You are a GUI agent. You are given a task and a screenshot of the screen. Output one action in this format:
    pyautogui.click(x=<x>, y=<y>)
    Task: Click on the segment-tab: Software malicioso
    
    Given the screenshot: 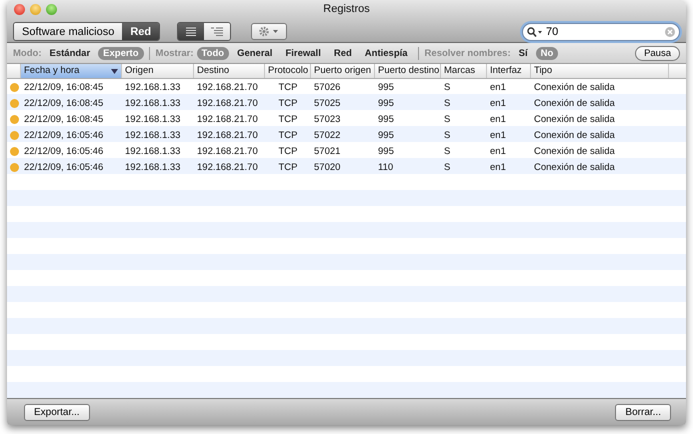 What is the action you would take?
    pyautogui.click(x=68, y=31)
    